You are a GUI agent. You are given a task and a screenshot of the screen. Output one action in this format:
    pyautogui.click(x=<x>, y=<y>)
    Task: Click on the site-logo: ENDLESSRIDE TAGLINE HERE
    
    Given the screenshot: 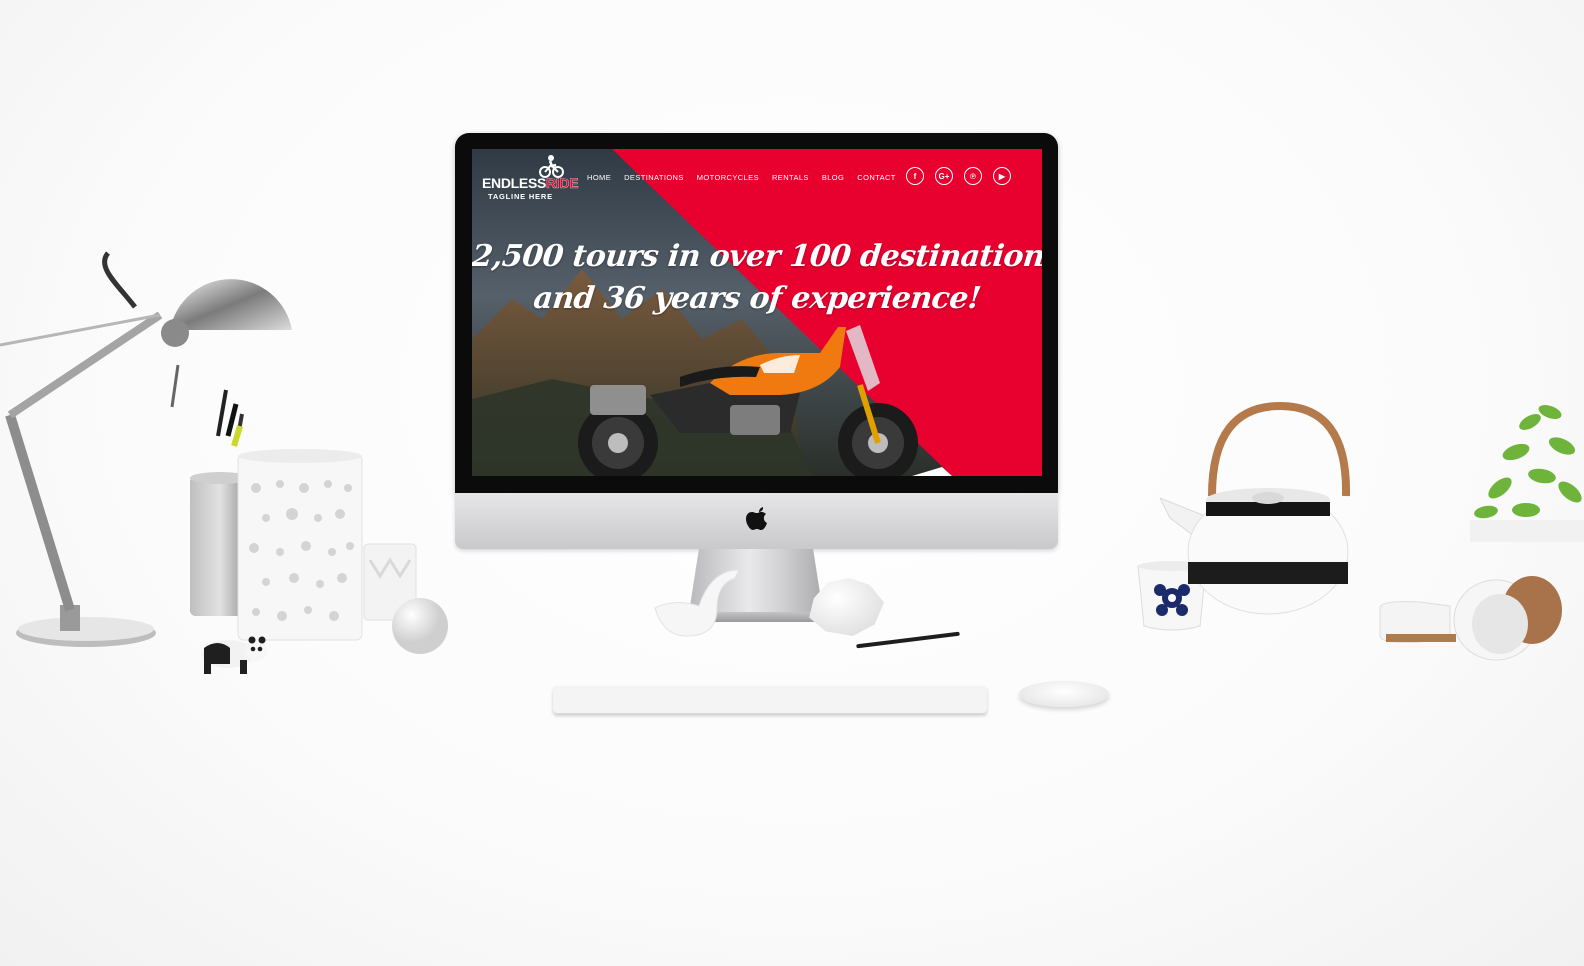 What is the action you would take?
    pyautogui.click(x=530, y=177)
    